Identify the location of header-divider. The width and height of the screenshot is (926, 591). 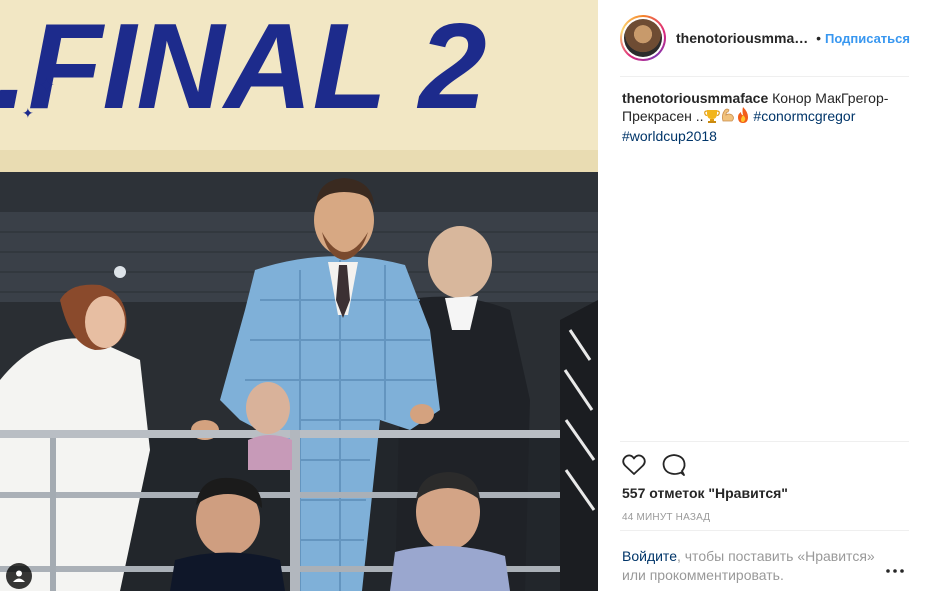
(764, 76).